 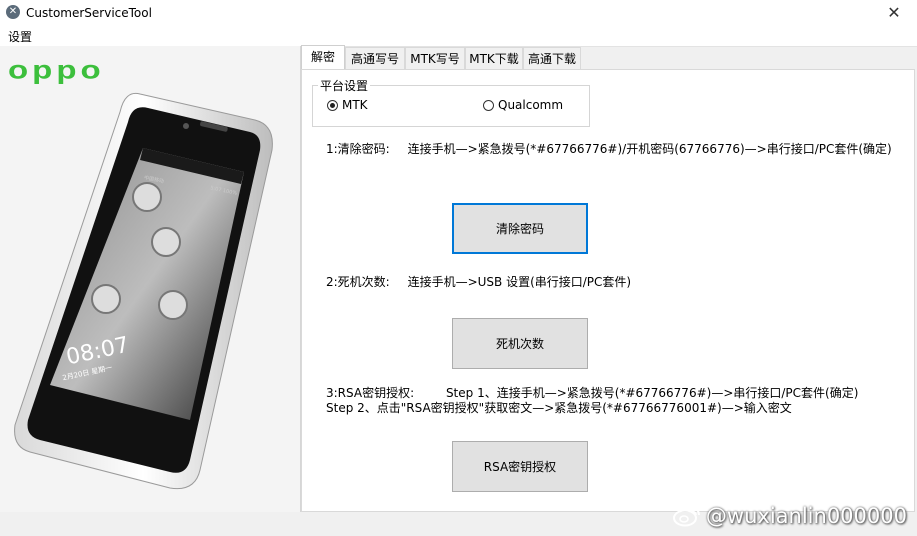 I want to click on death-count-button: 死机次数, so click(x=520, y=343).